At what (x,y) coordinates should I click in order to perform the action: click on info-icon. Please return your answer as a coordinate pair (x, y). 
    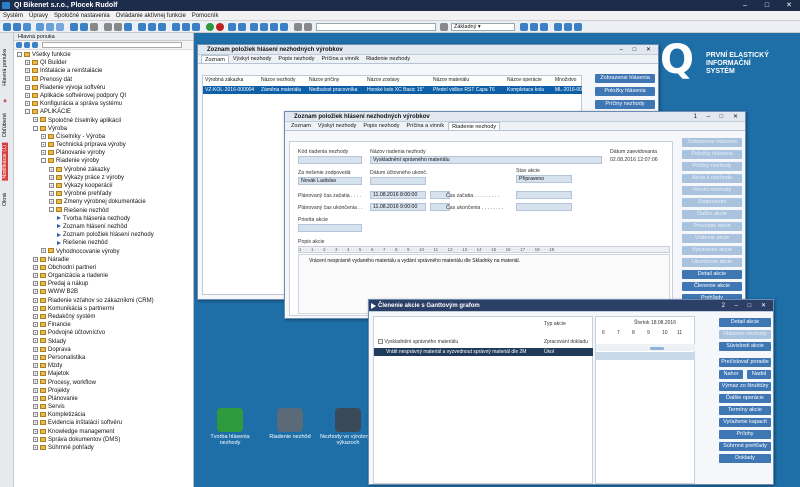
    Looking at the image, I should click on (568, 27).